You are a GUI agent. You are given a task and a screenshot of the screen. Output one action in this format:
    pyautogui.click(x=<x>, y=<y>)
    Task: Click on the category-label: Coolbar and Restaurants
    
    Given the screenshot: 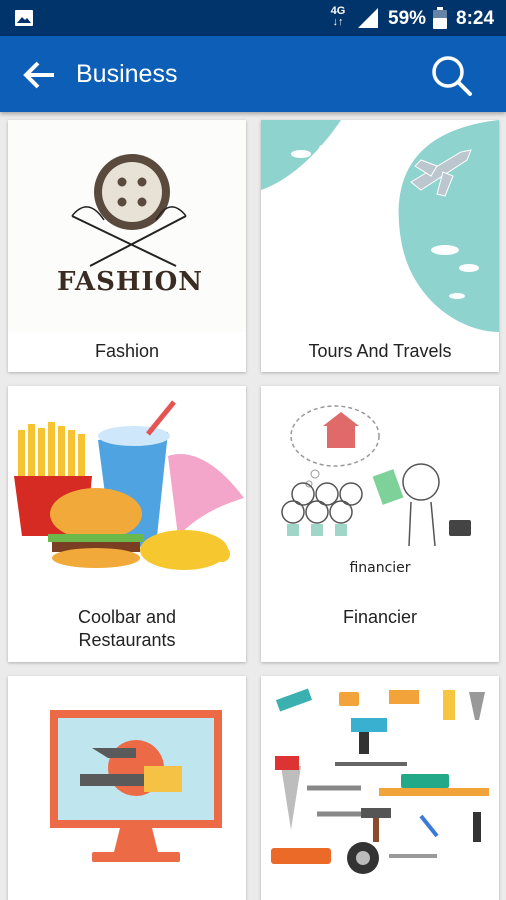 What is the action you would take?
    pyautogui.click(x=127, y=628)
    